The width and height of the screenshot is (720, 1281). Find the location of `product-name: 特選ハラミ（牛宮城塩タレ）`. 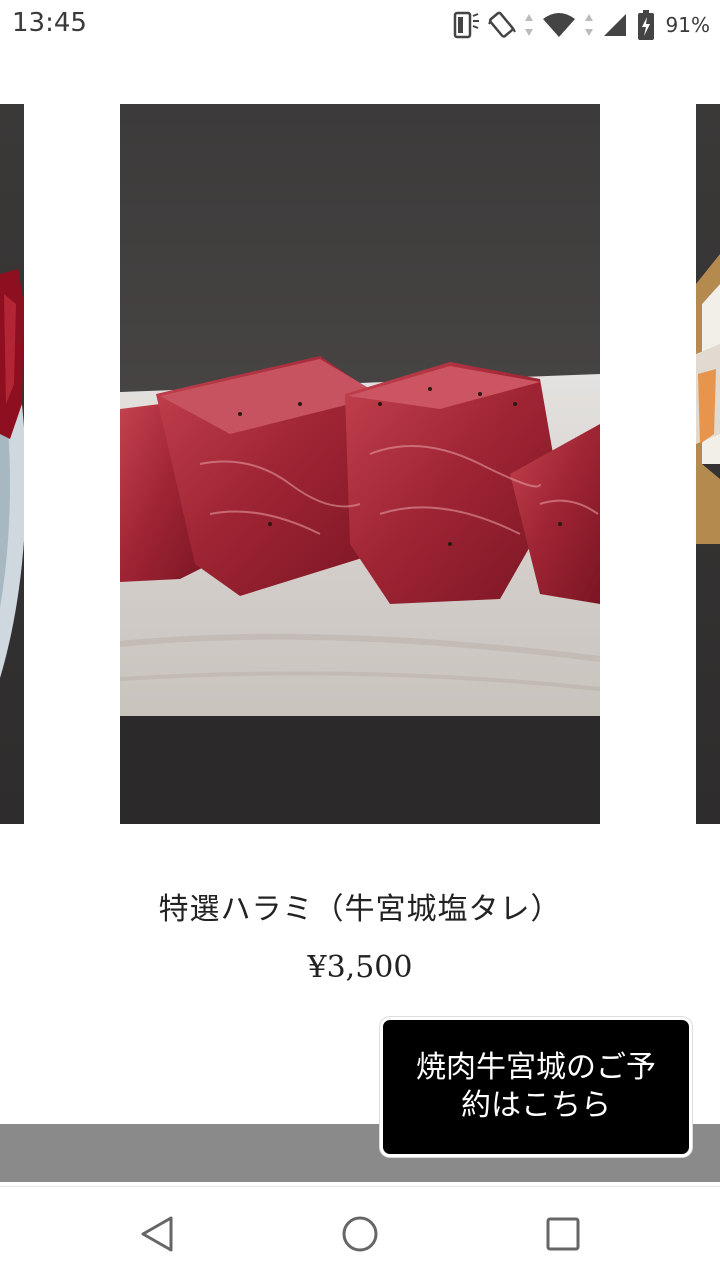

product-name: 特選ハラミ（牛宮城塩タレ） is located at coordinates (360, 909).